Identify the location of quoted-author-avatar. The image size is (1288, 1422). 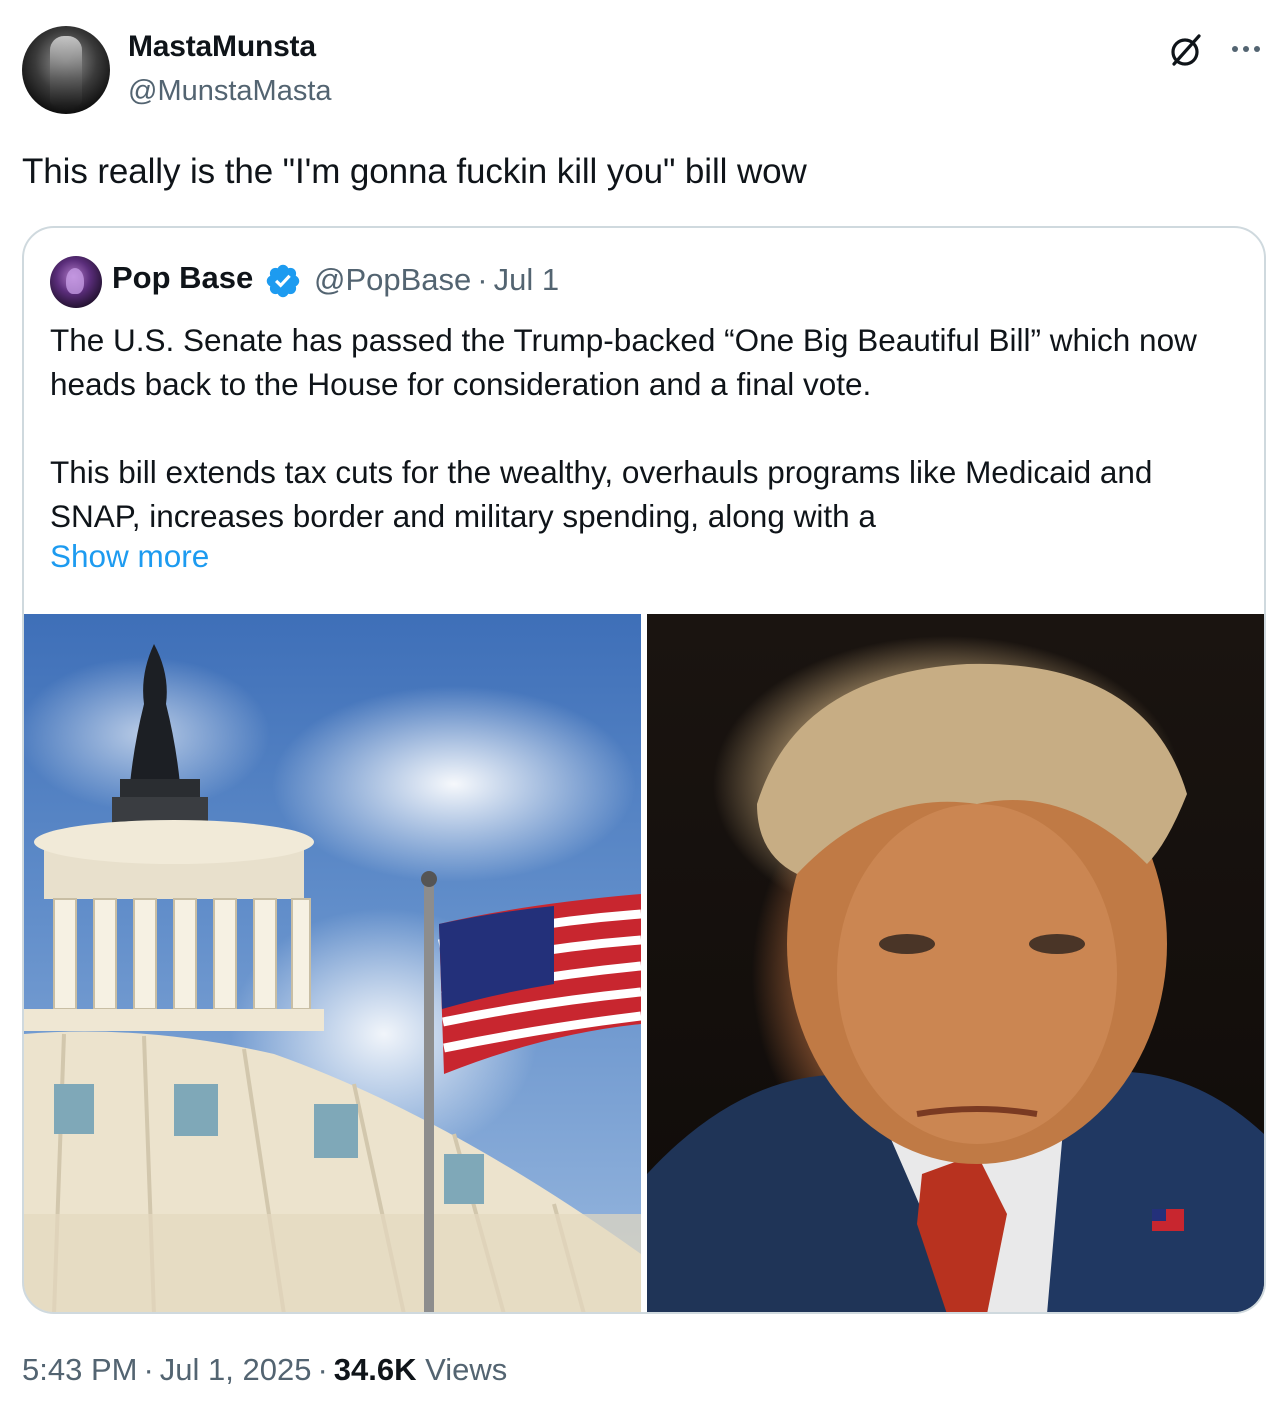
(76, 282).